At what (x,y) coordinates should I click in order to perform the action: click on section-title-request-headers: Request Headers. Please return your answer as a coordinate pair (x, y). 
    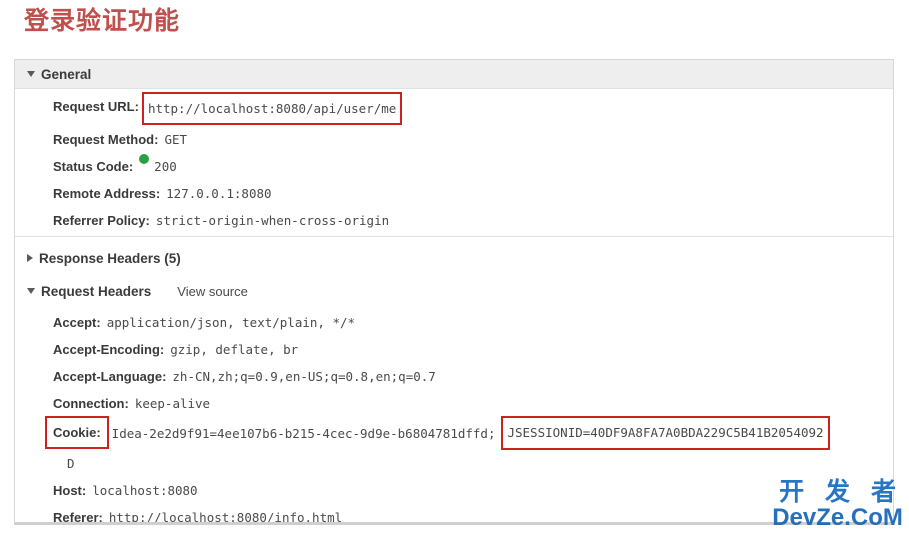
    Looking at the image, I should click on (96, 291).